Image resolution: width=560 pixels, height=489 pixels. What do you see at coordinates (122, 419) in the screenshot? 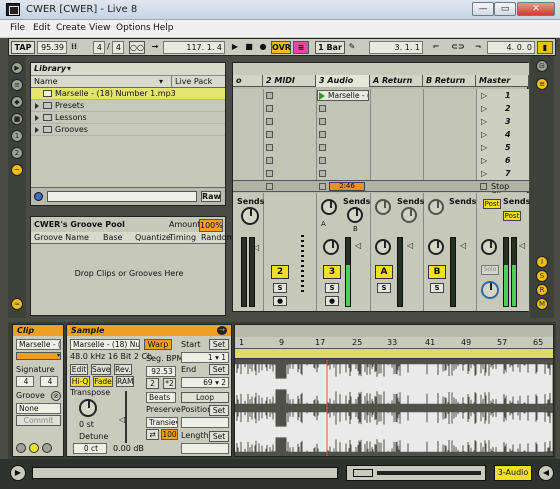
I see `gain-slider-icon: ◁` at bounding box center [122, 419].